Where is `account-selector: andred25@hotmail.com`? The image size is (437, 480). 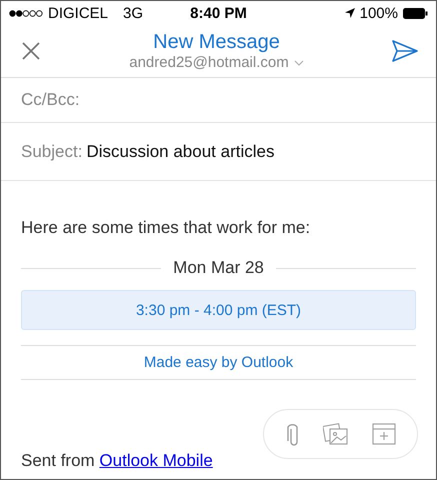 account-selector: andred25@hotmail.com is located at coordinates (216, 62).